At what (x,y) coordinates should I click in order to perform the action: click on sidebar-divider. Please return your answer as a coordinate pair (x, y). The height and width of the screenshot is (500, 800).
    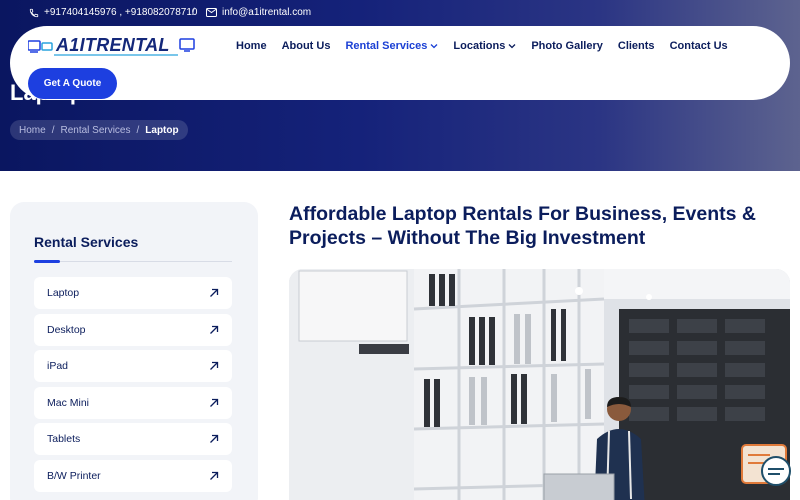
    Looking at the image, I should click on (133, 261).